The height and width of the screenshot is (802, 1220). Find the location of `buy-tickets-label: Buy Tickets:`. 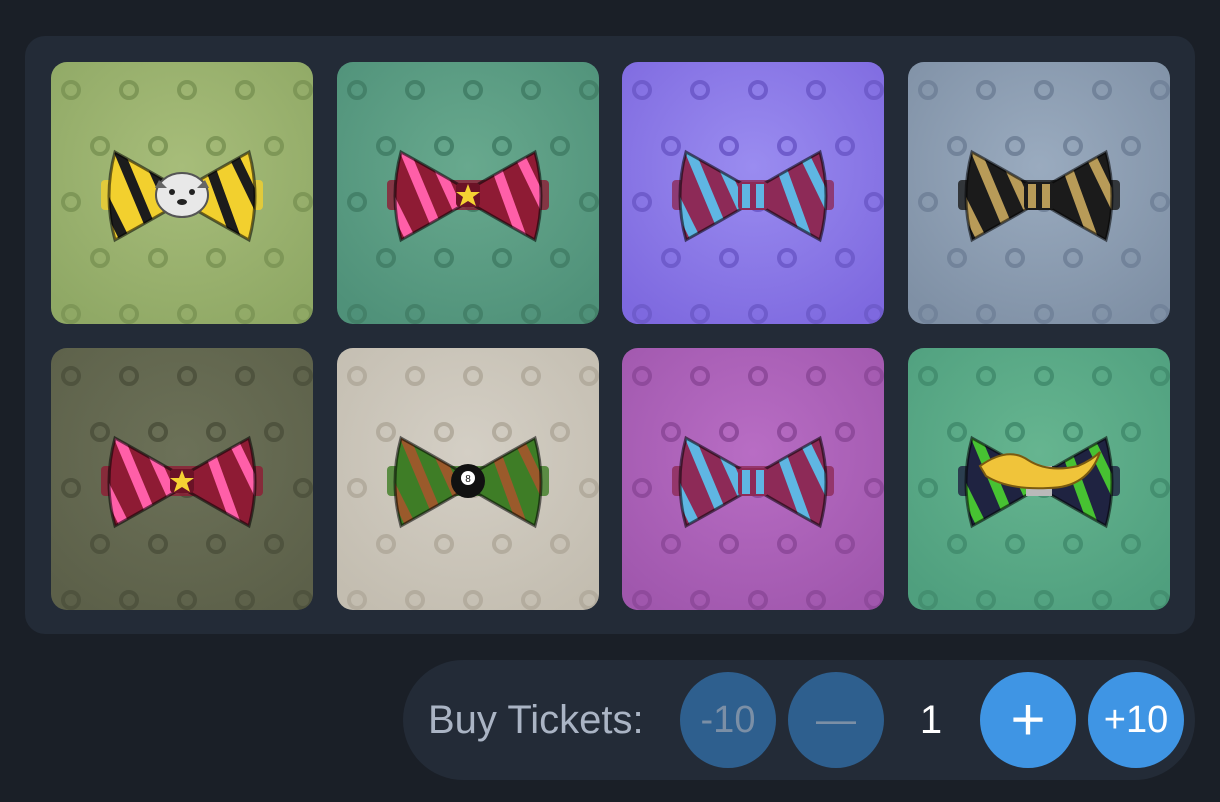

buy-tickets-label: Buy Tickets: is located at coordinates (536, 720).